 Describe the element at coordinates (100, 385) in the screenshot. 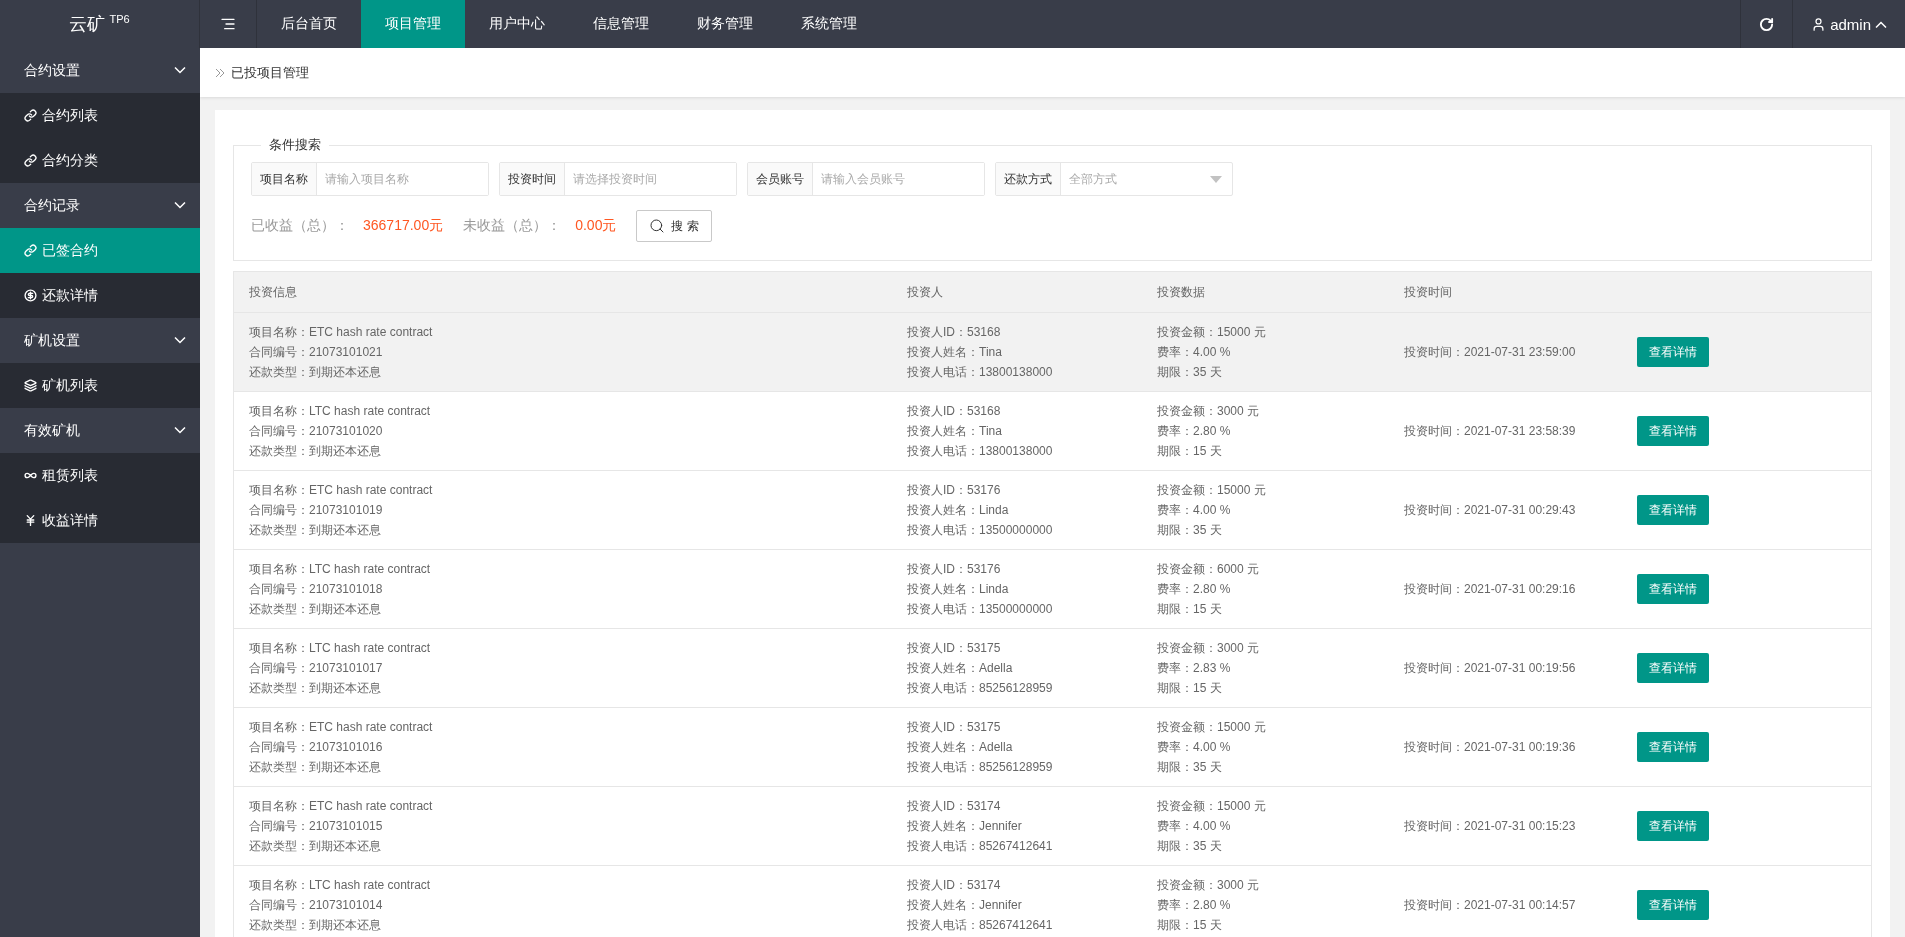

I see `sidebar-item: 矿机列表` at that location.